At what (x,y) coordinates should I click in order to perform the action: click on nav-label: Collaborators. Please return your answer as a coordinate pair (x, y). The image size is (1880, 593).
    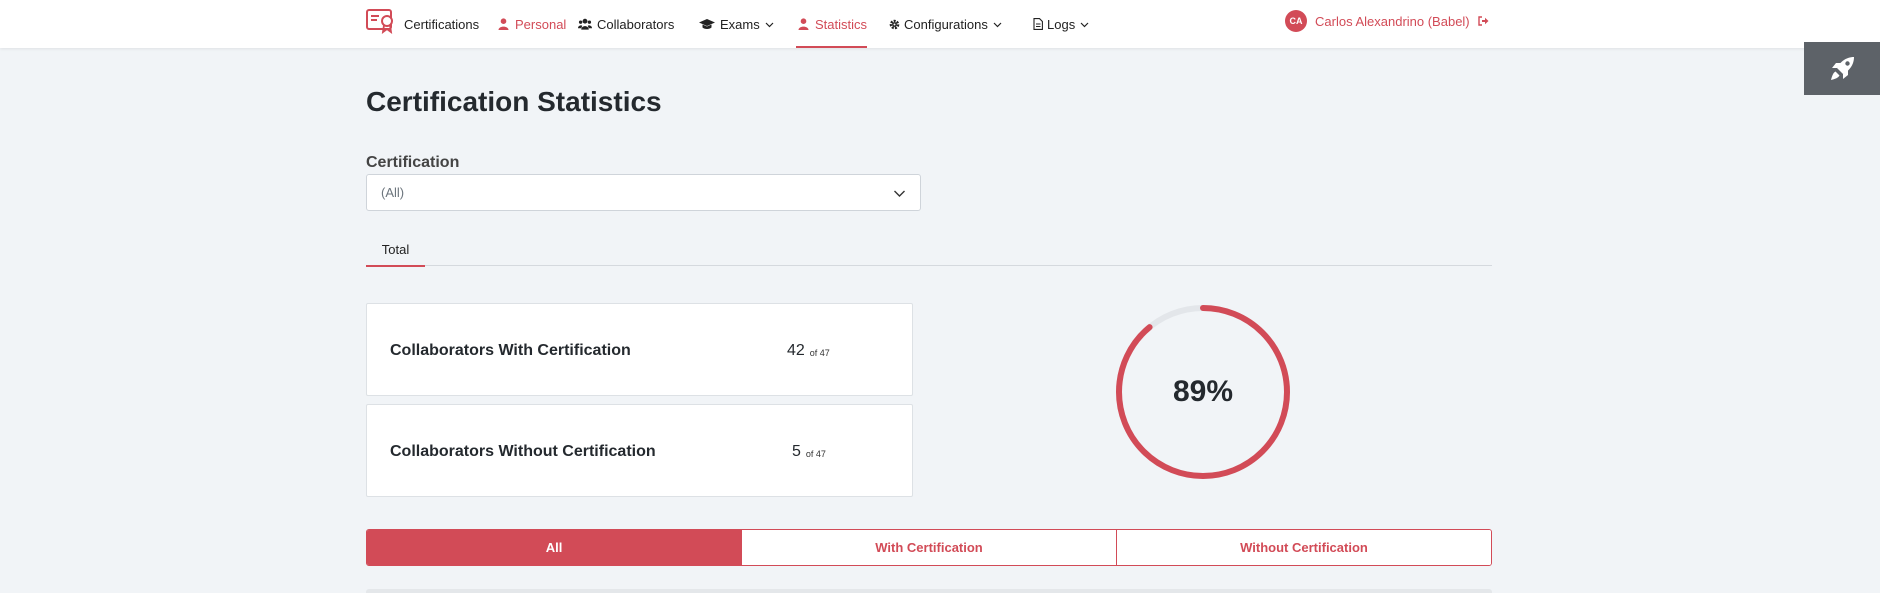
    Looking at the image, I should click on (636, 24).